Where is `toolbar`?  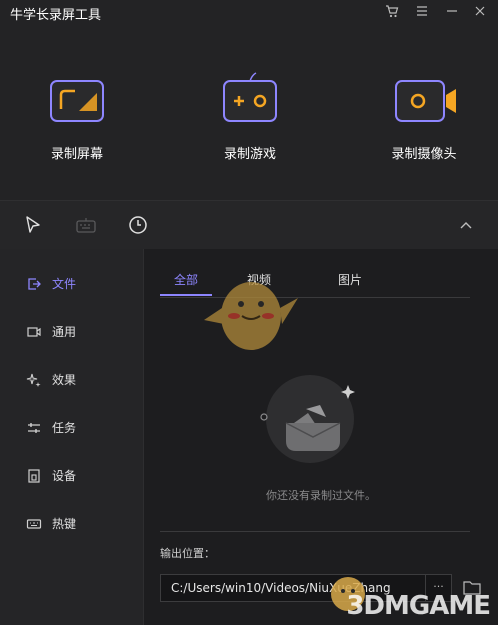 toolbar is located at coordinates (249, 224).